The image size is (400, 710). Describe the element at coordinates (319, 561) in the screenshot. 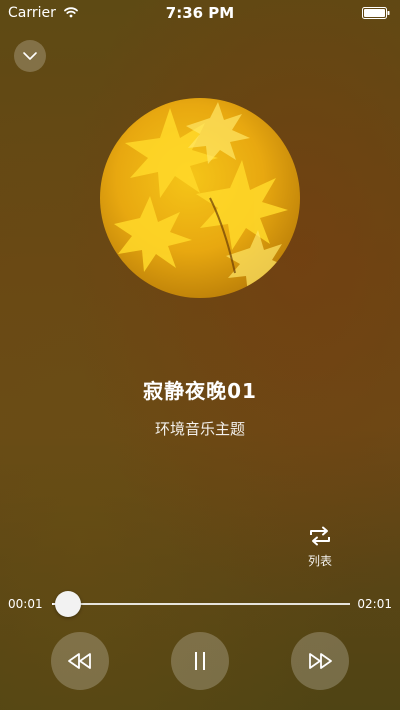

I see `playlist-label: 列表` at that location.